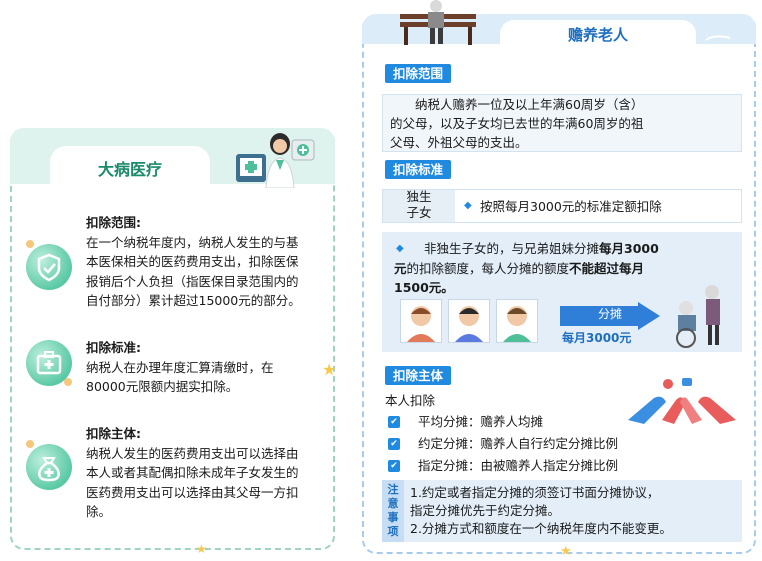 This screenshot has width=762, height=561. What do you see at coordinates (192, 281) in the screenshot?
I see `section-line: 报销后个人负担（指医保目录范围内的` at bounding box center [192, 281].